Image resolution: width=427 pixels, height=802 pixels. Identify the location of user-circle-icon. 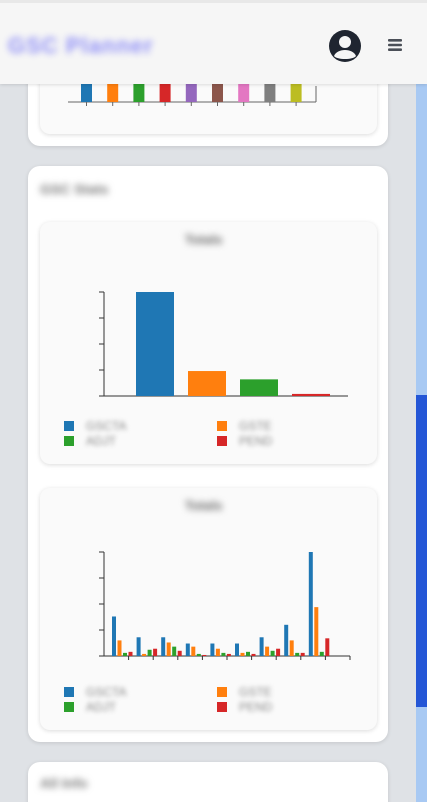
(345, 46).